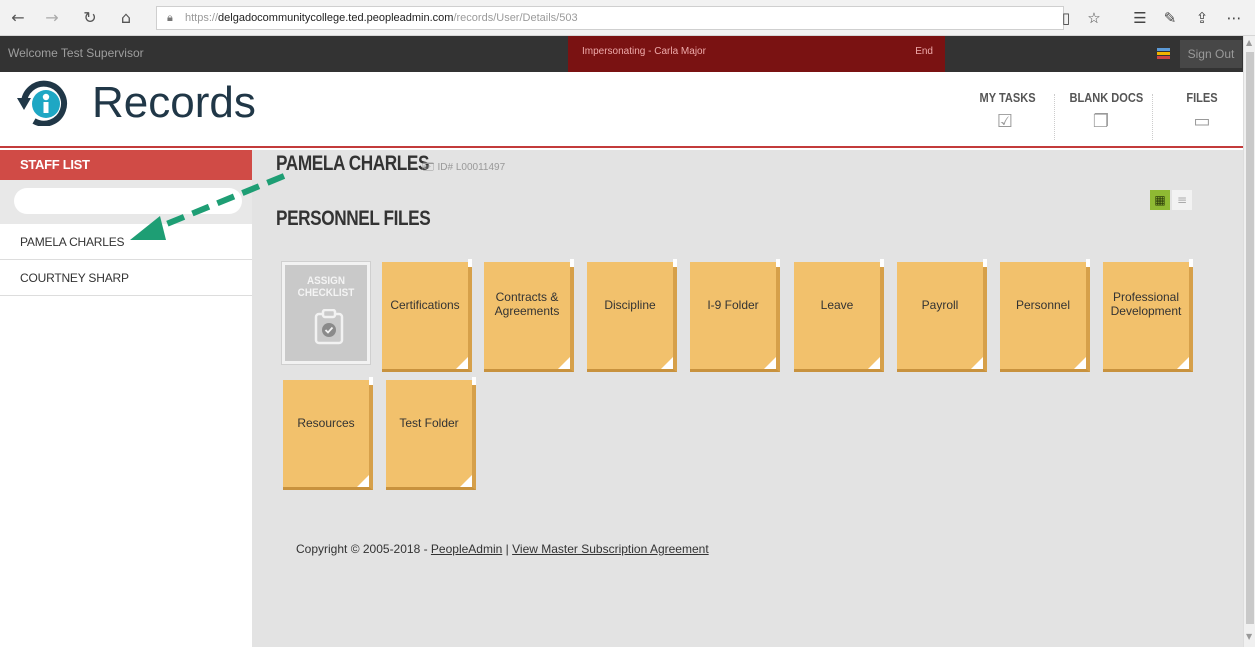  Describe the element at coordinates (940, 305) in the screenshot. I see `folder-label: Payroll` at that location.